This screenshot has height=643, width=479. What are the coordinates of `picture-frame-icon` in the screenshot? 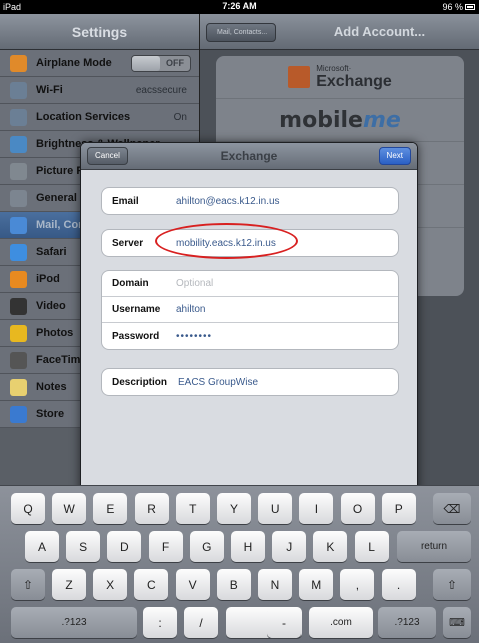 It's located at (18, 171).